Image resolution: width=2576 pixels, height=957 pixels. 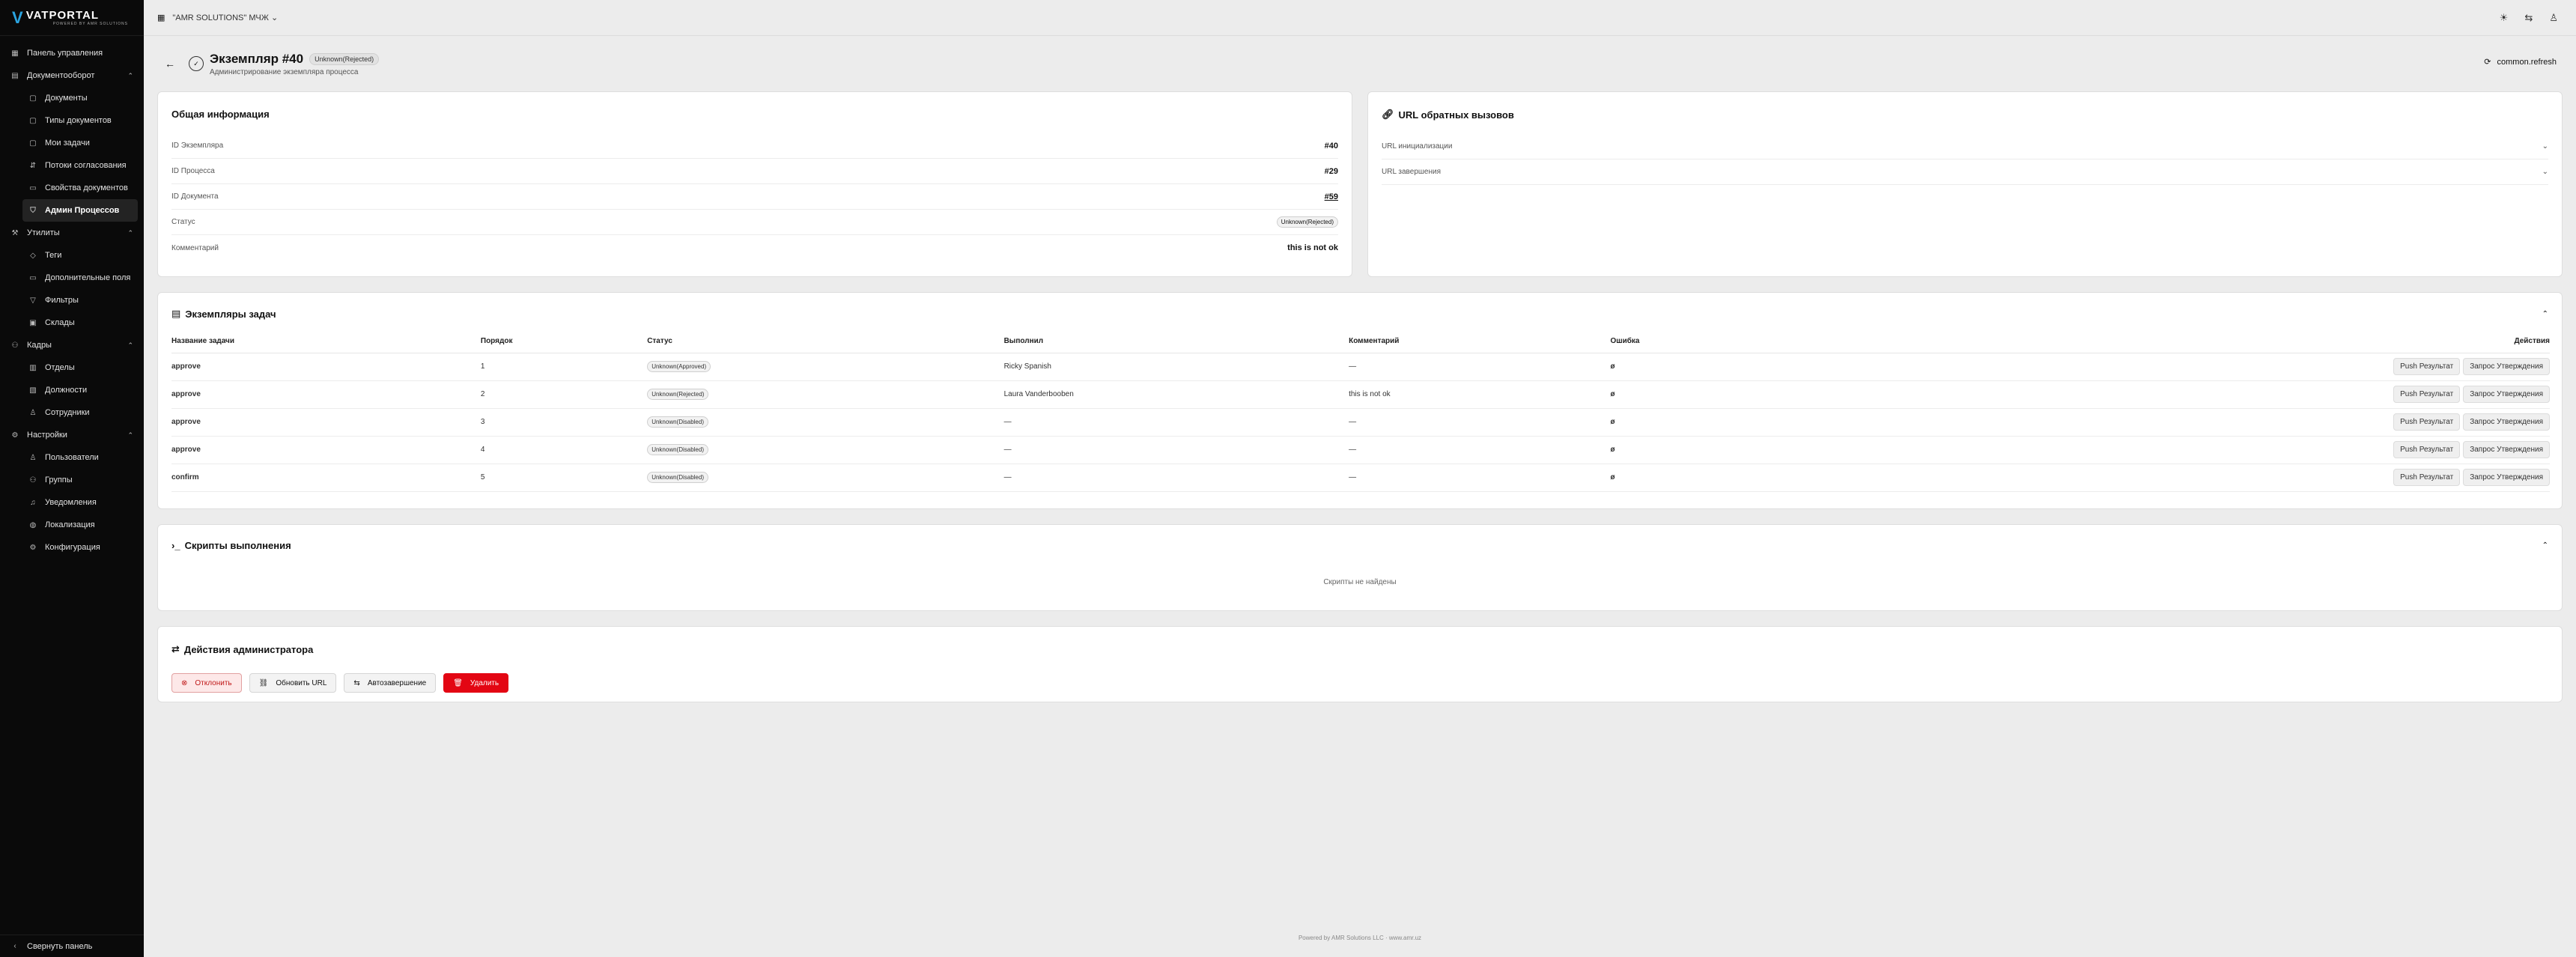 I want to click on tag-icon: ◇, so click(x=33, y=255).